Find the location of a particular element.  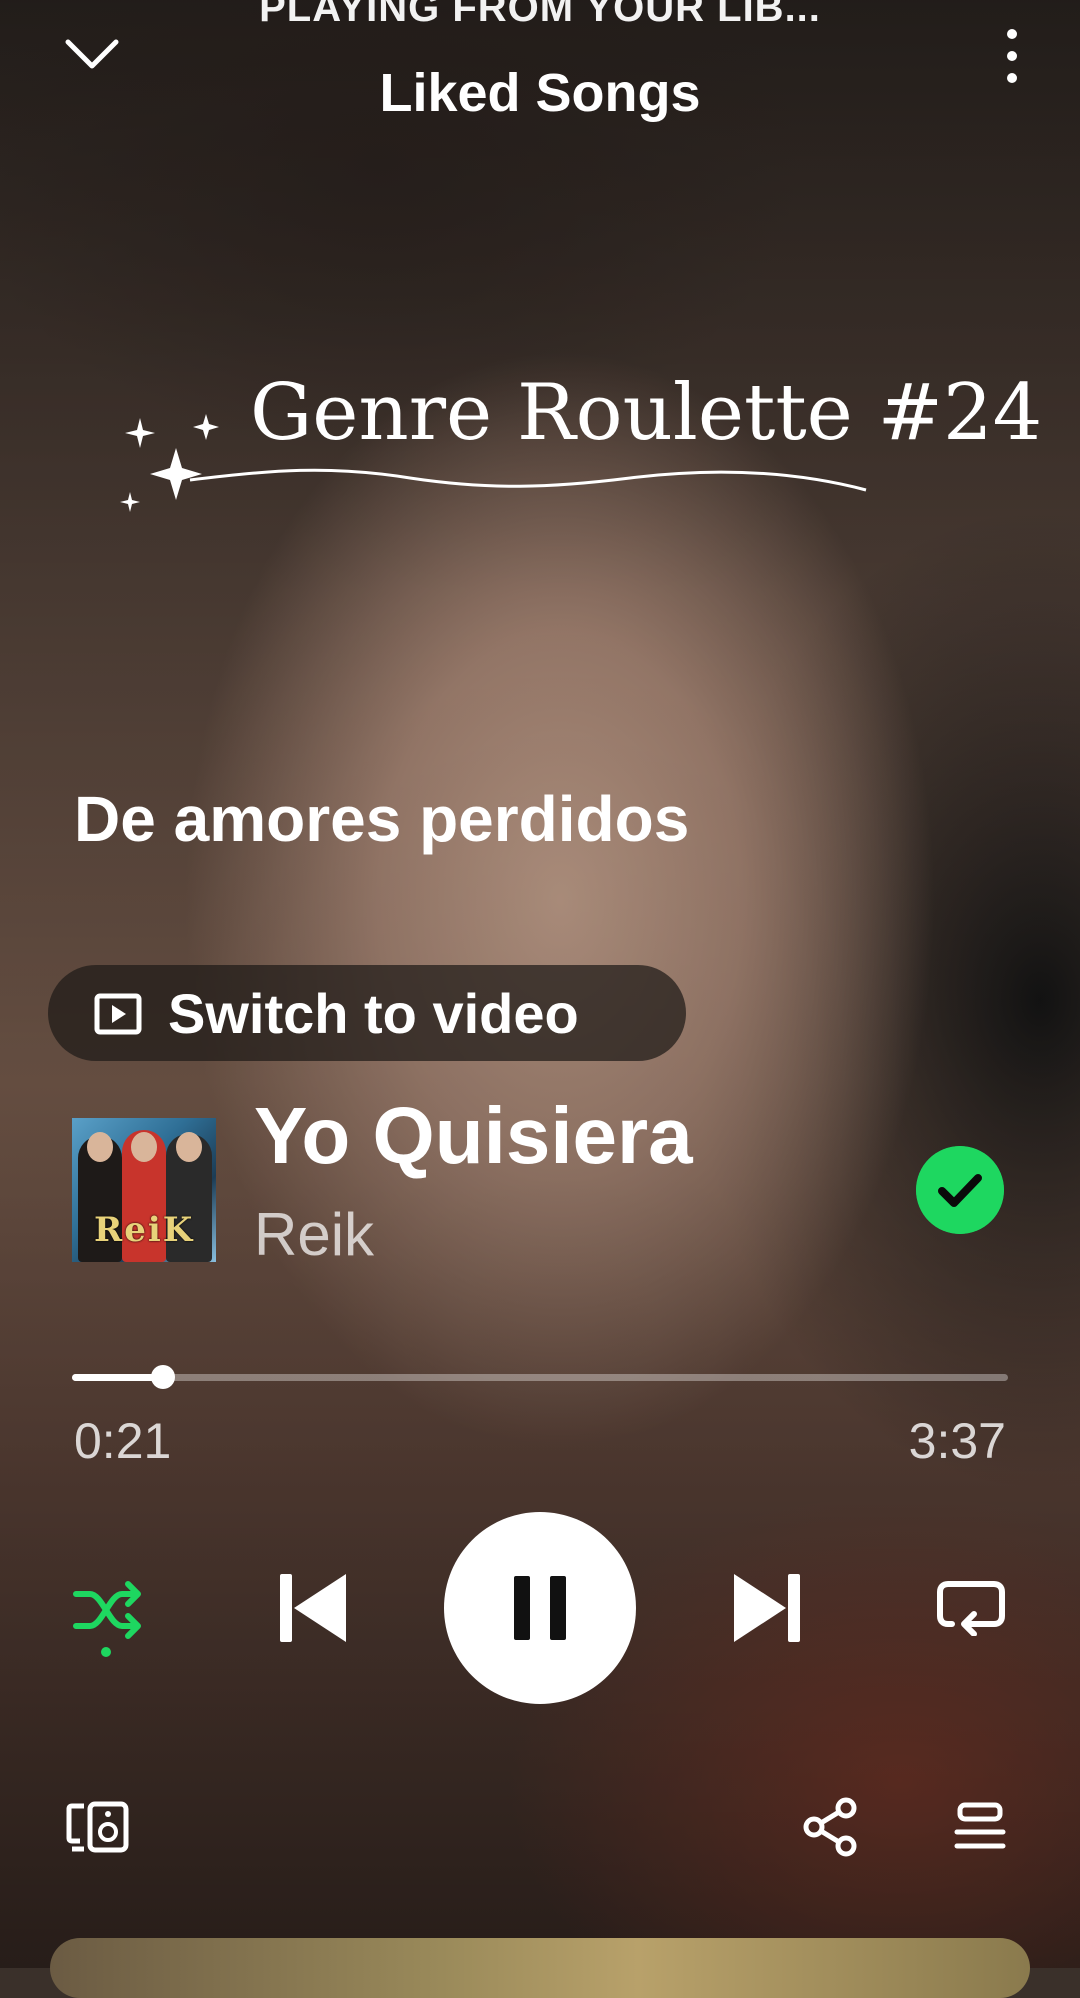

devices-icon is located at coordinates (98, 1827).